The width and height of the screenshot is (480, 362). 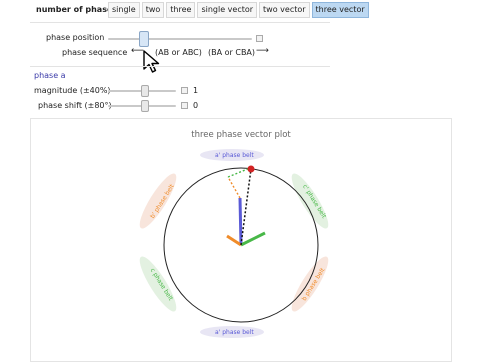 What do you see at coordinates (145, 106) in the screenshot?
I see `phase-shift-slider-thumb` at bounding box center [145, 106].